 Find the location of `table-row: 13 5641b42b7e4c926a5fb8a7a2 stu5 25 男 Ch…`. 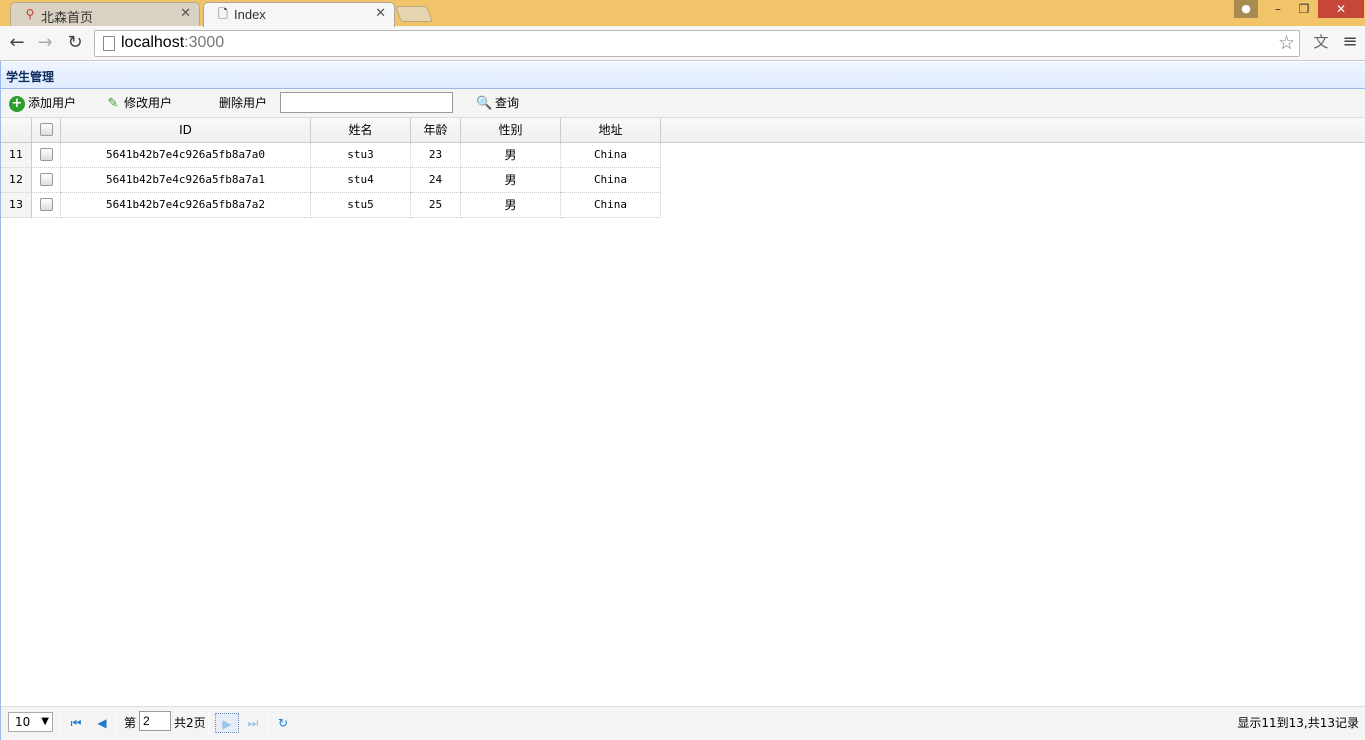

table-row: 13 5641b42b7e4c926a5fb8a7a2 stu5 25 男 Ch… is located at coordinates (331, 205).